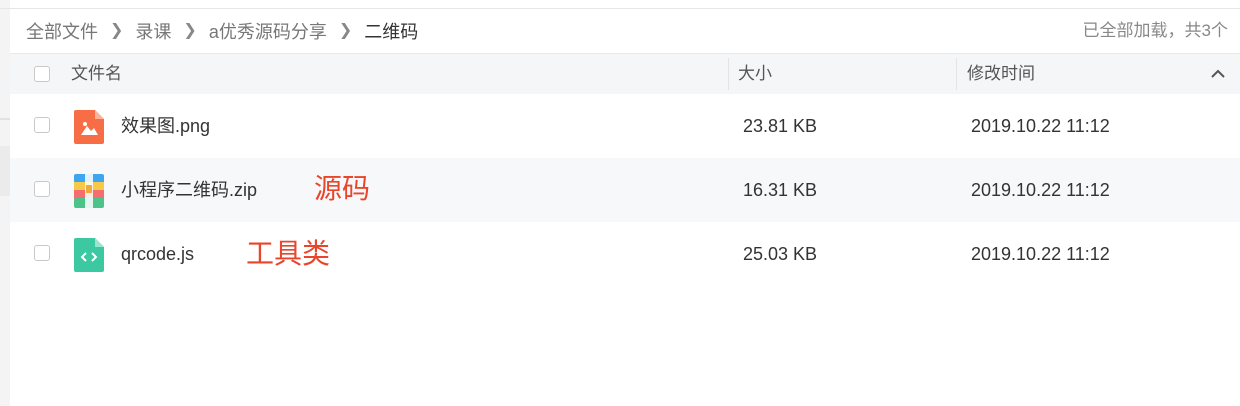 This screenshot has width=1240, height=406. Describe the element at coordinates (89, 191) in the screenshot. I see `zip-file-icon` at that location.